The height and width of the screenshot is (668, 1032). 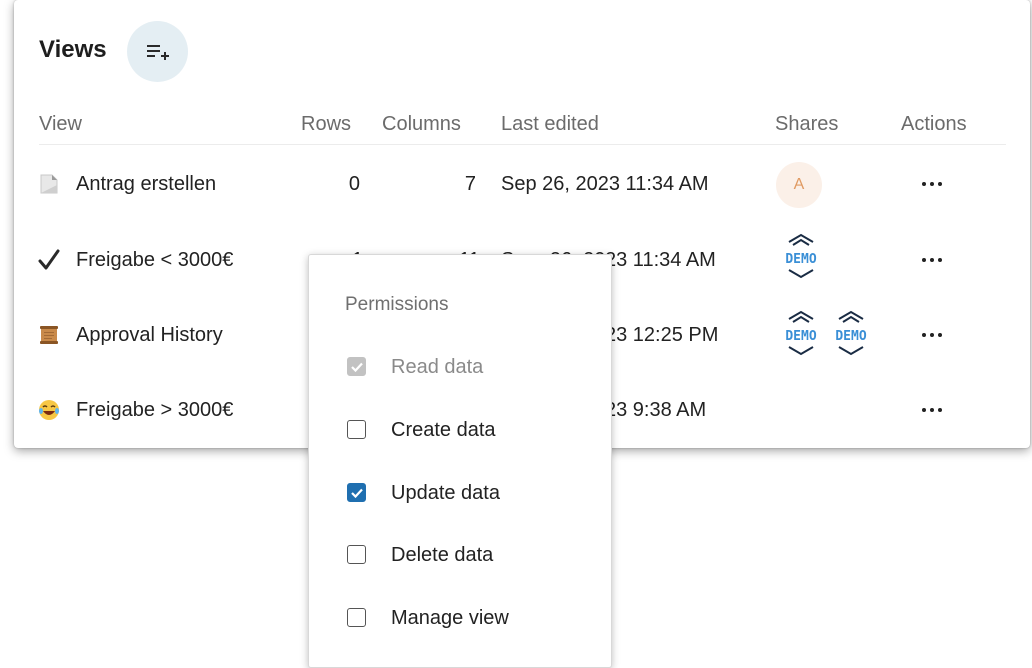 What do you see at coordinates (550, 124) in the screenshot?
I see `column-header-last-edited: Last edited` at bounding box center [550, 124].